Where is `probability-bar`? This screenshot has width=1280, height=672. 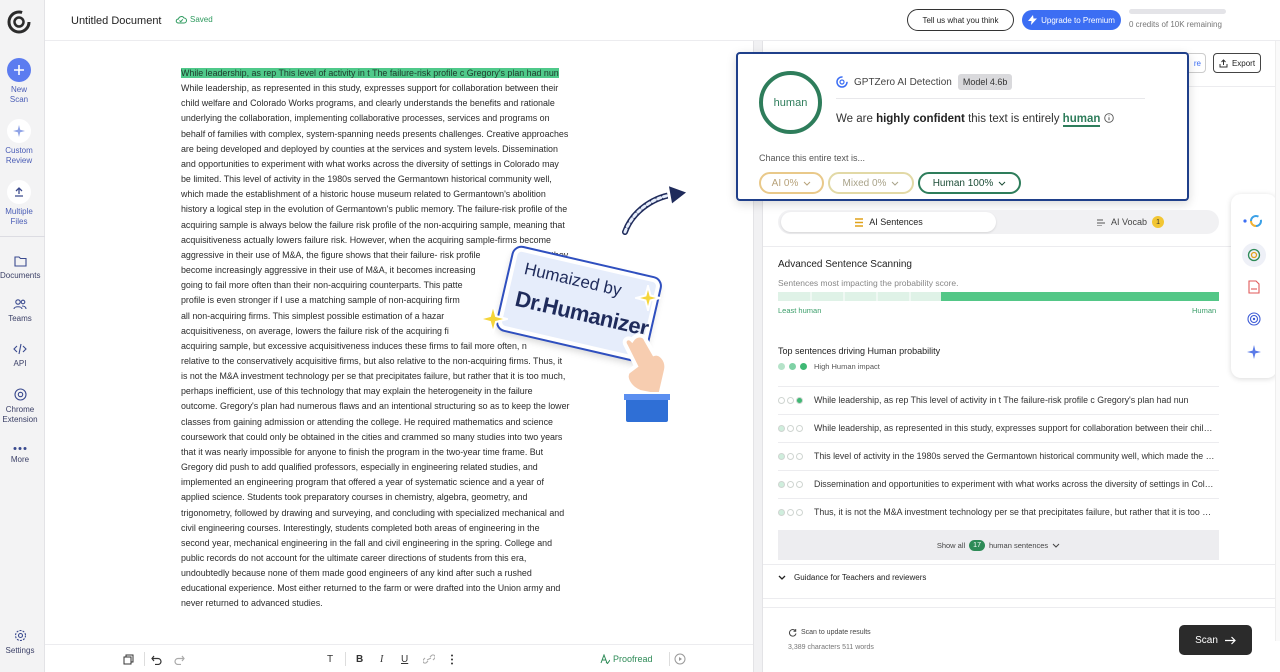
probability-bar is located at coordinates (998, 296).